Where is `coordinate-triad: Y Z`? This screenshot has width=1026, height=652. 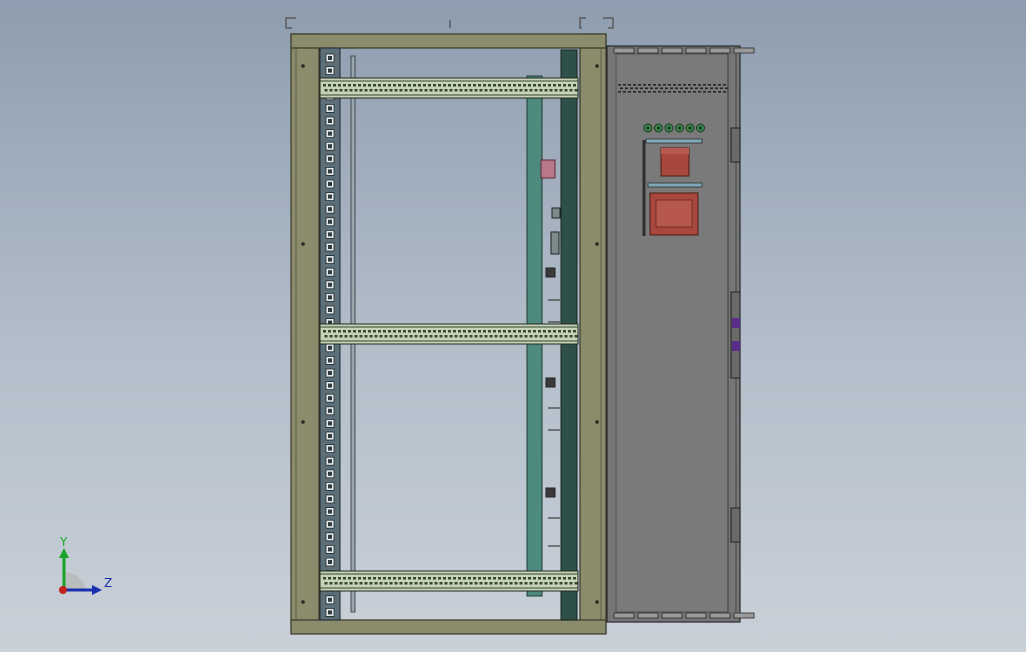
coordinate-triad: Y Z is located at coordinates (85, 565).